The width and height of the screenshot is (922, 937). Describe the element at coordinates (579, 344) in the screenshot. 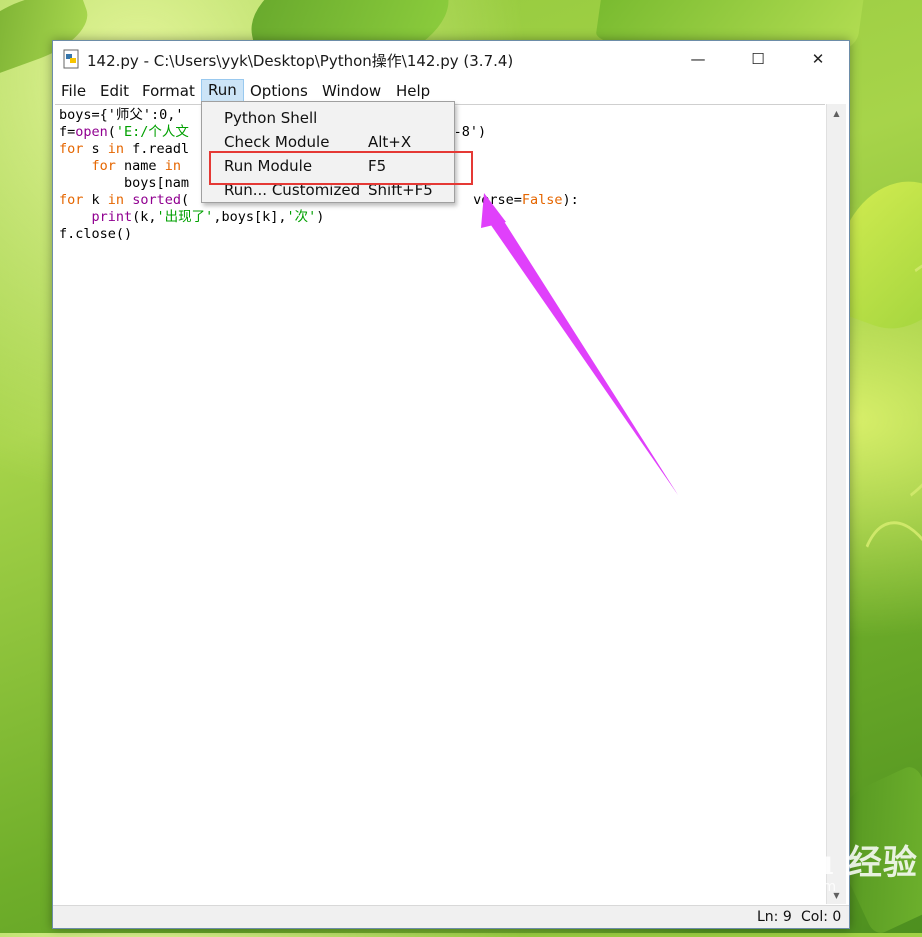

I see `pointer-arrow-icon` at that location.